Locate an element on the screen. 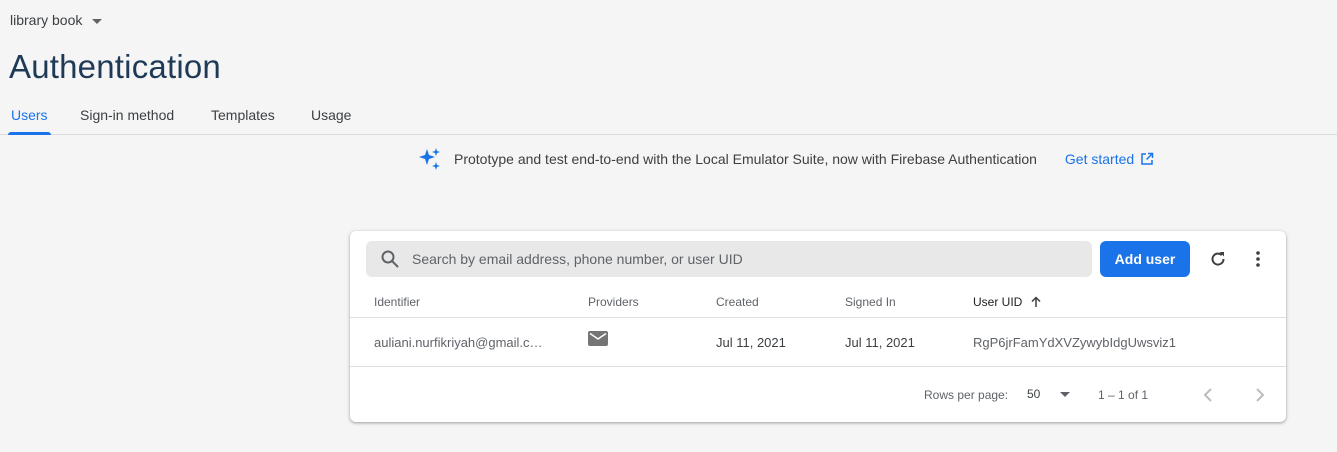 This screenshot has width=1337, height=452. rows-per-page-value: 50 is located at coordinates (1034, 394).